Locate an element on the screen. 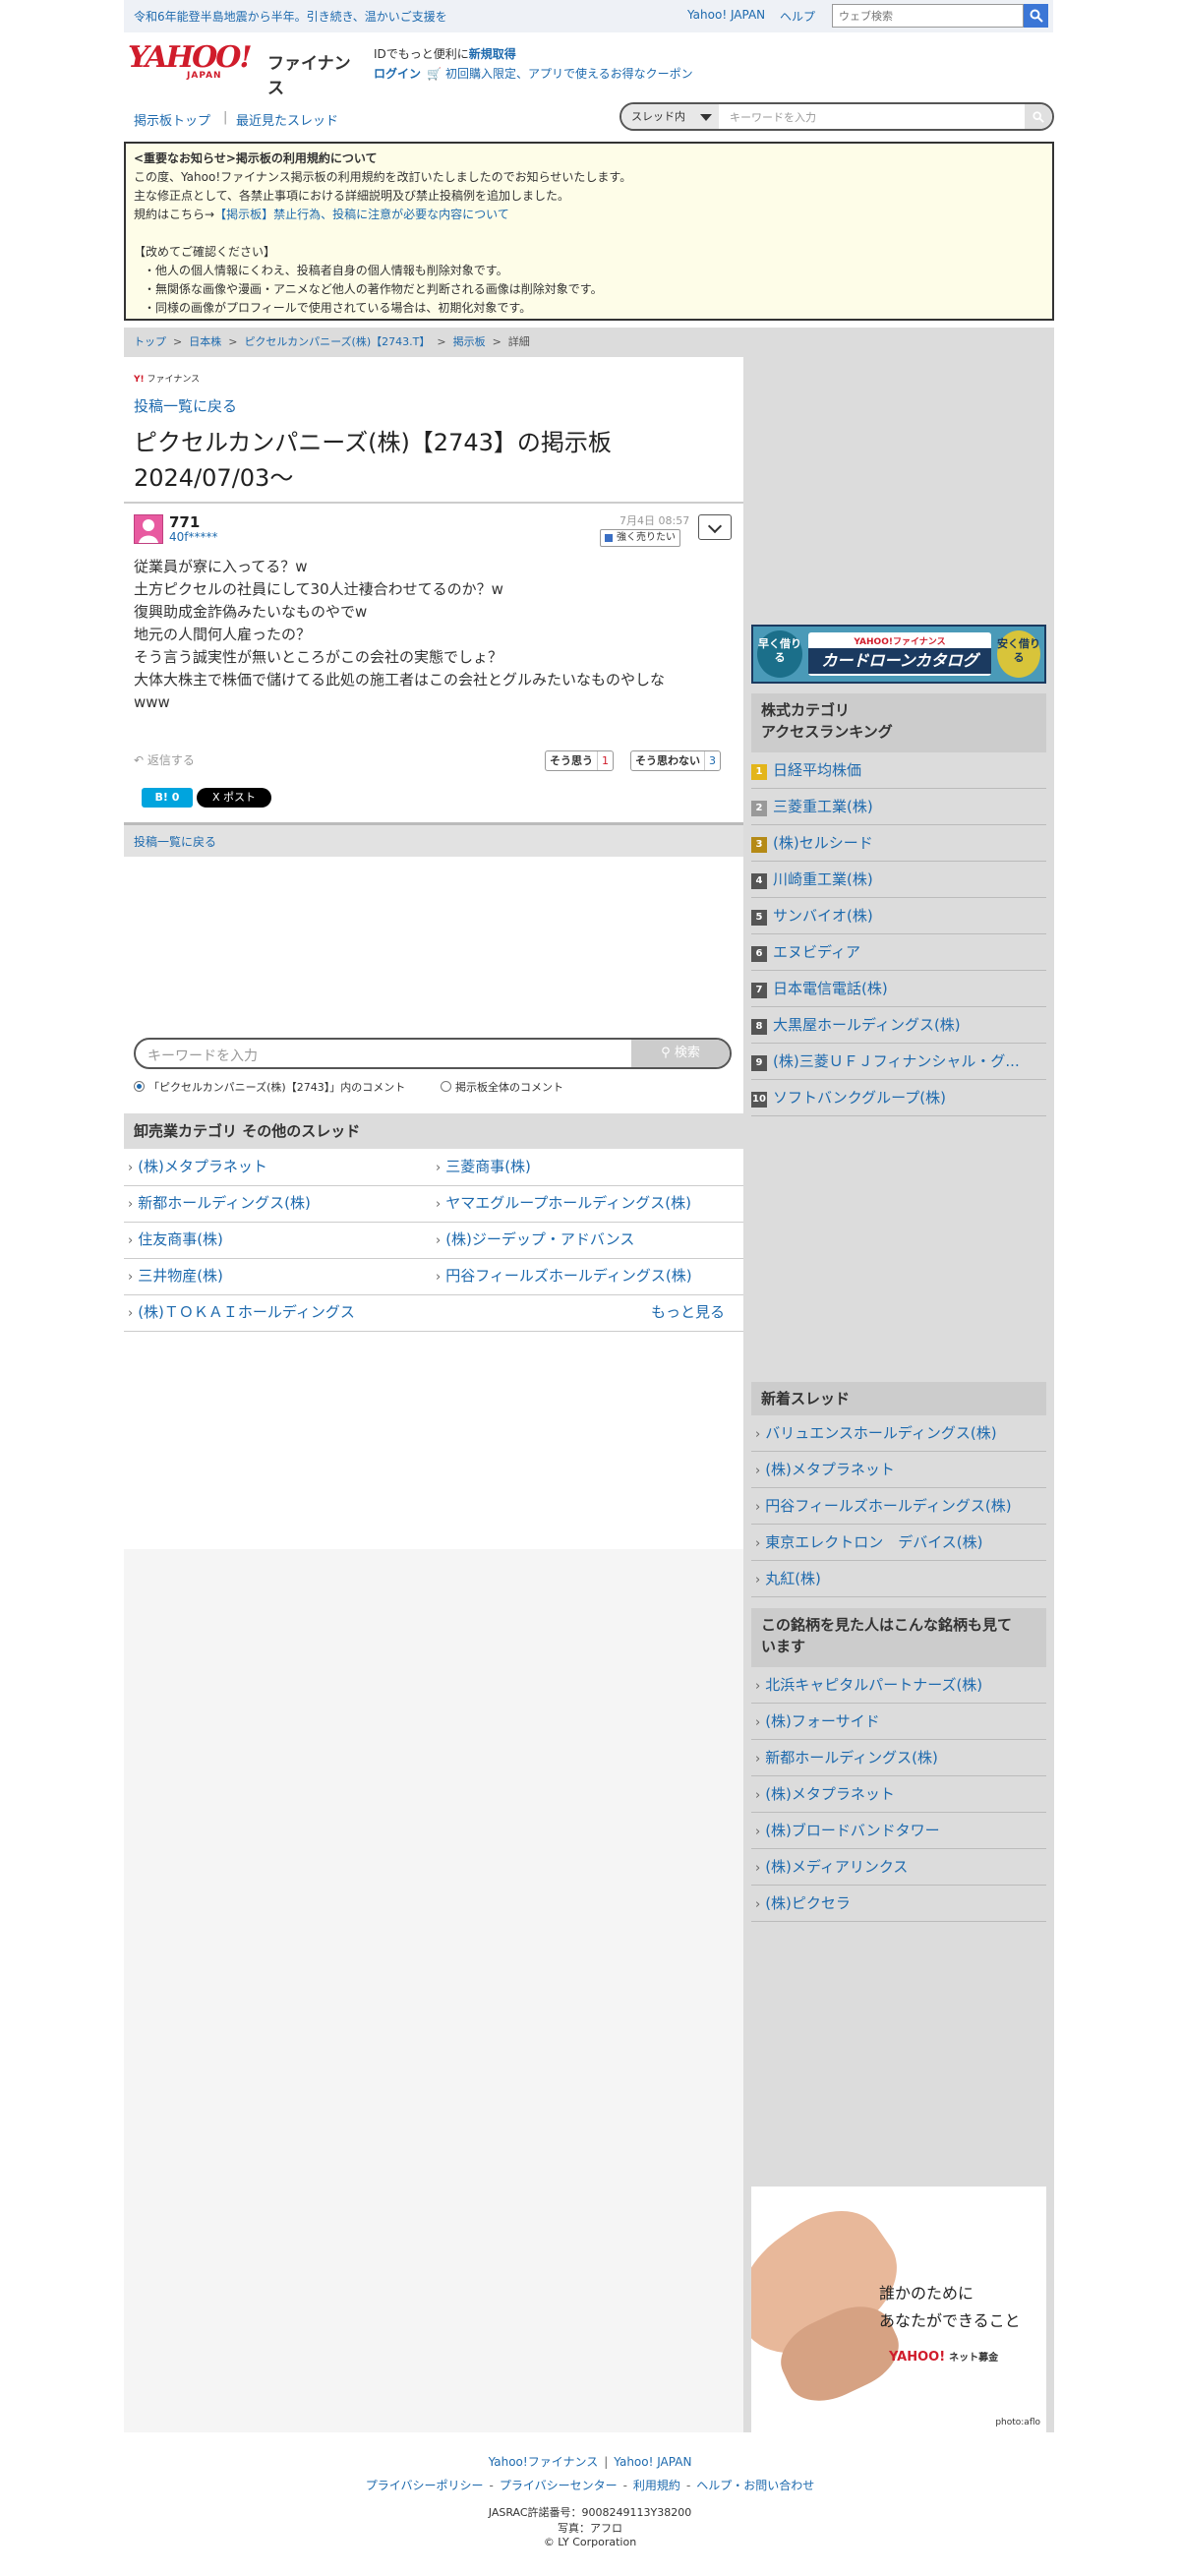 This screenshot has width=1180, height=2576. also-viewed-link: (株)フォーサイド is located at coordinates (898, 1722).